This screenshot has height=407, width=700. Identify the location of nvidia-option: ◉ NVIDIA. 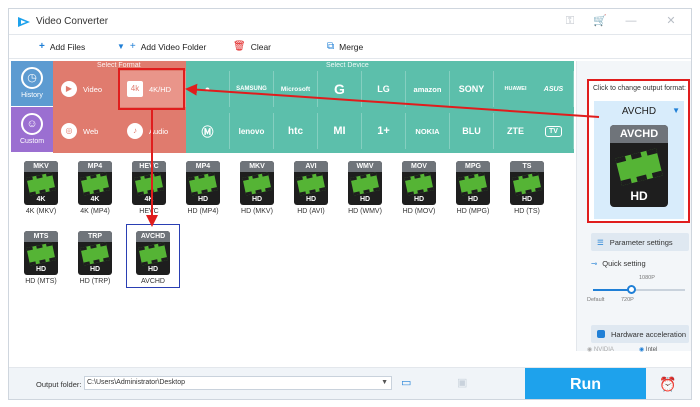
(609, 350).